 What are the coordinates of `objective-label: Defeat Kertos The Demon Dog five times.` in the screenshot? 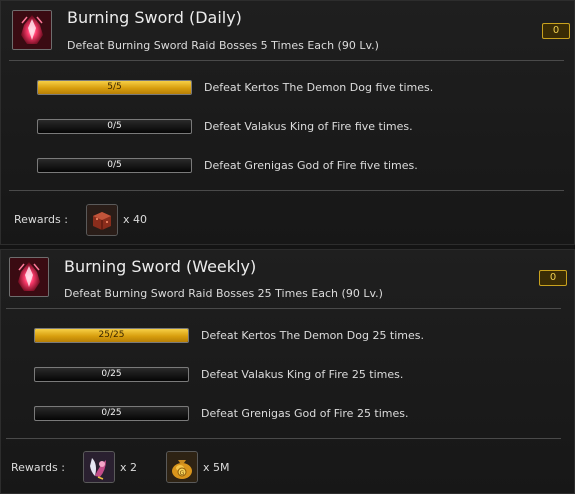 It's located at (319, 87).